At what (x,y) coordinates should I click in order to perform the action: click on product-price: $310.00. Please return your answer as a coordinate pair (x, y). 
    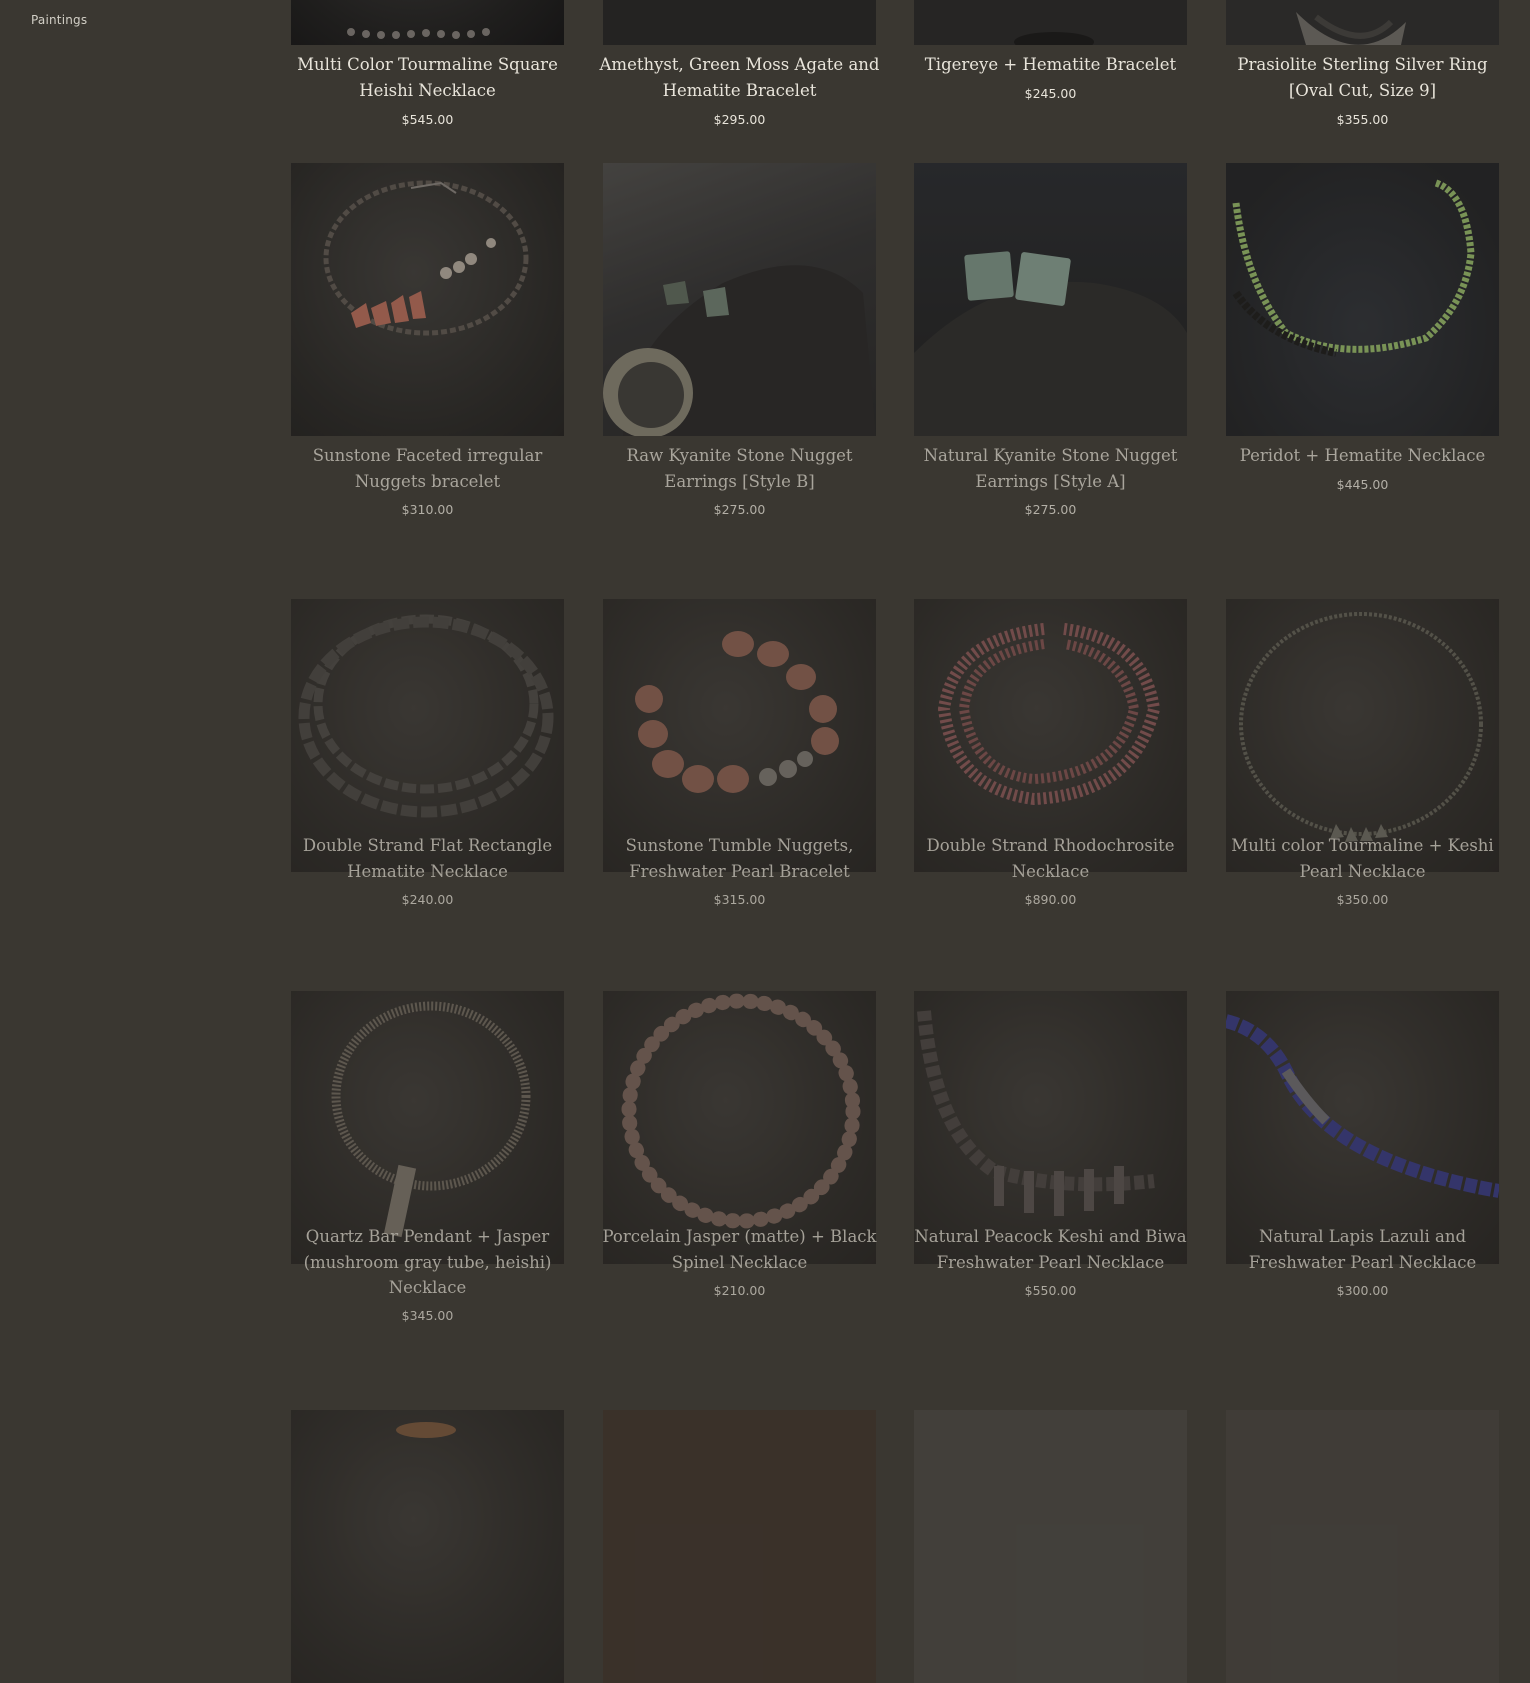
    Looking at the image, I should click on (427, 509).